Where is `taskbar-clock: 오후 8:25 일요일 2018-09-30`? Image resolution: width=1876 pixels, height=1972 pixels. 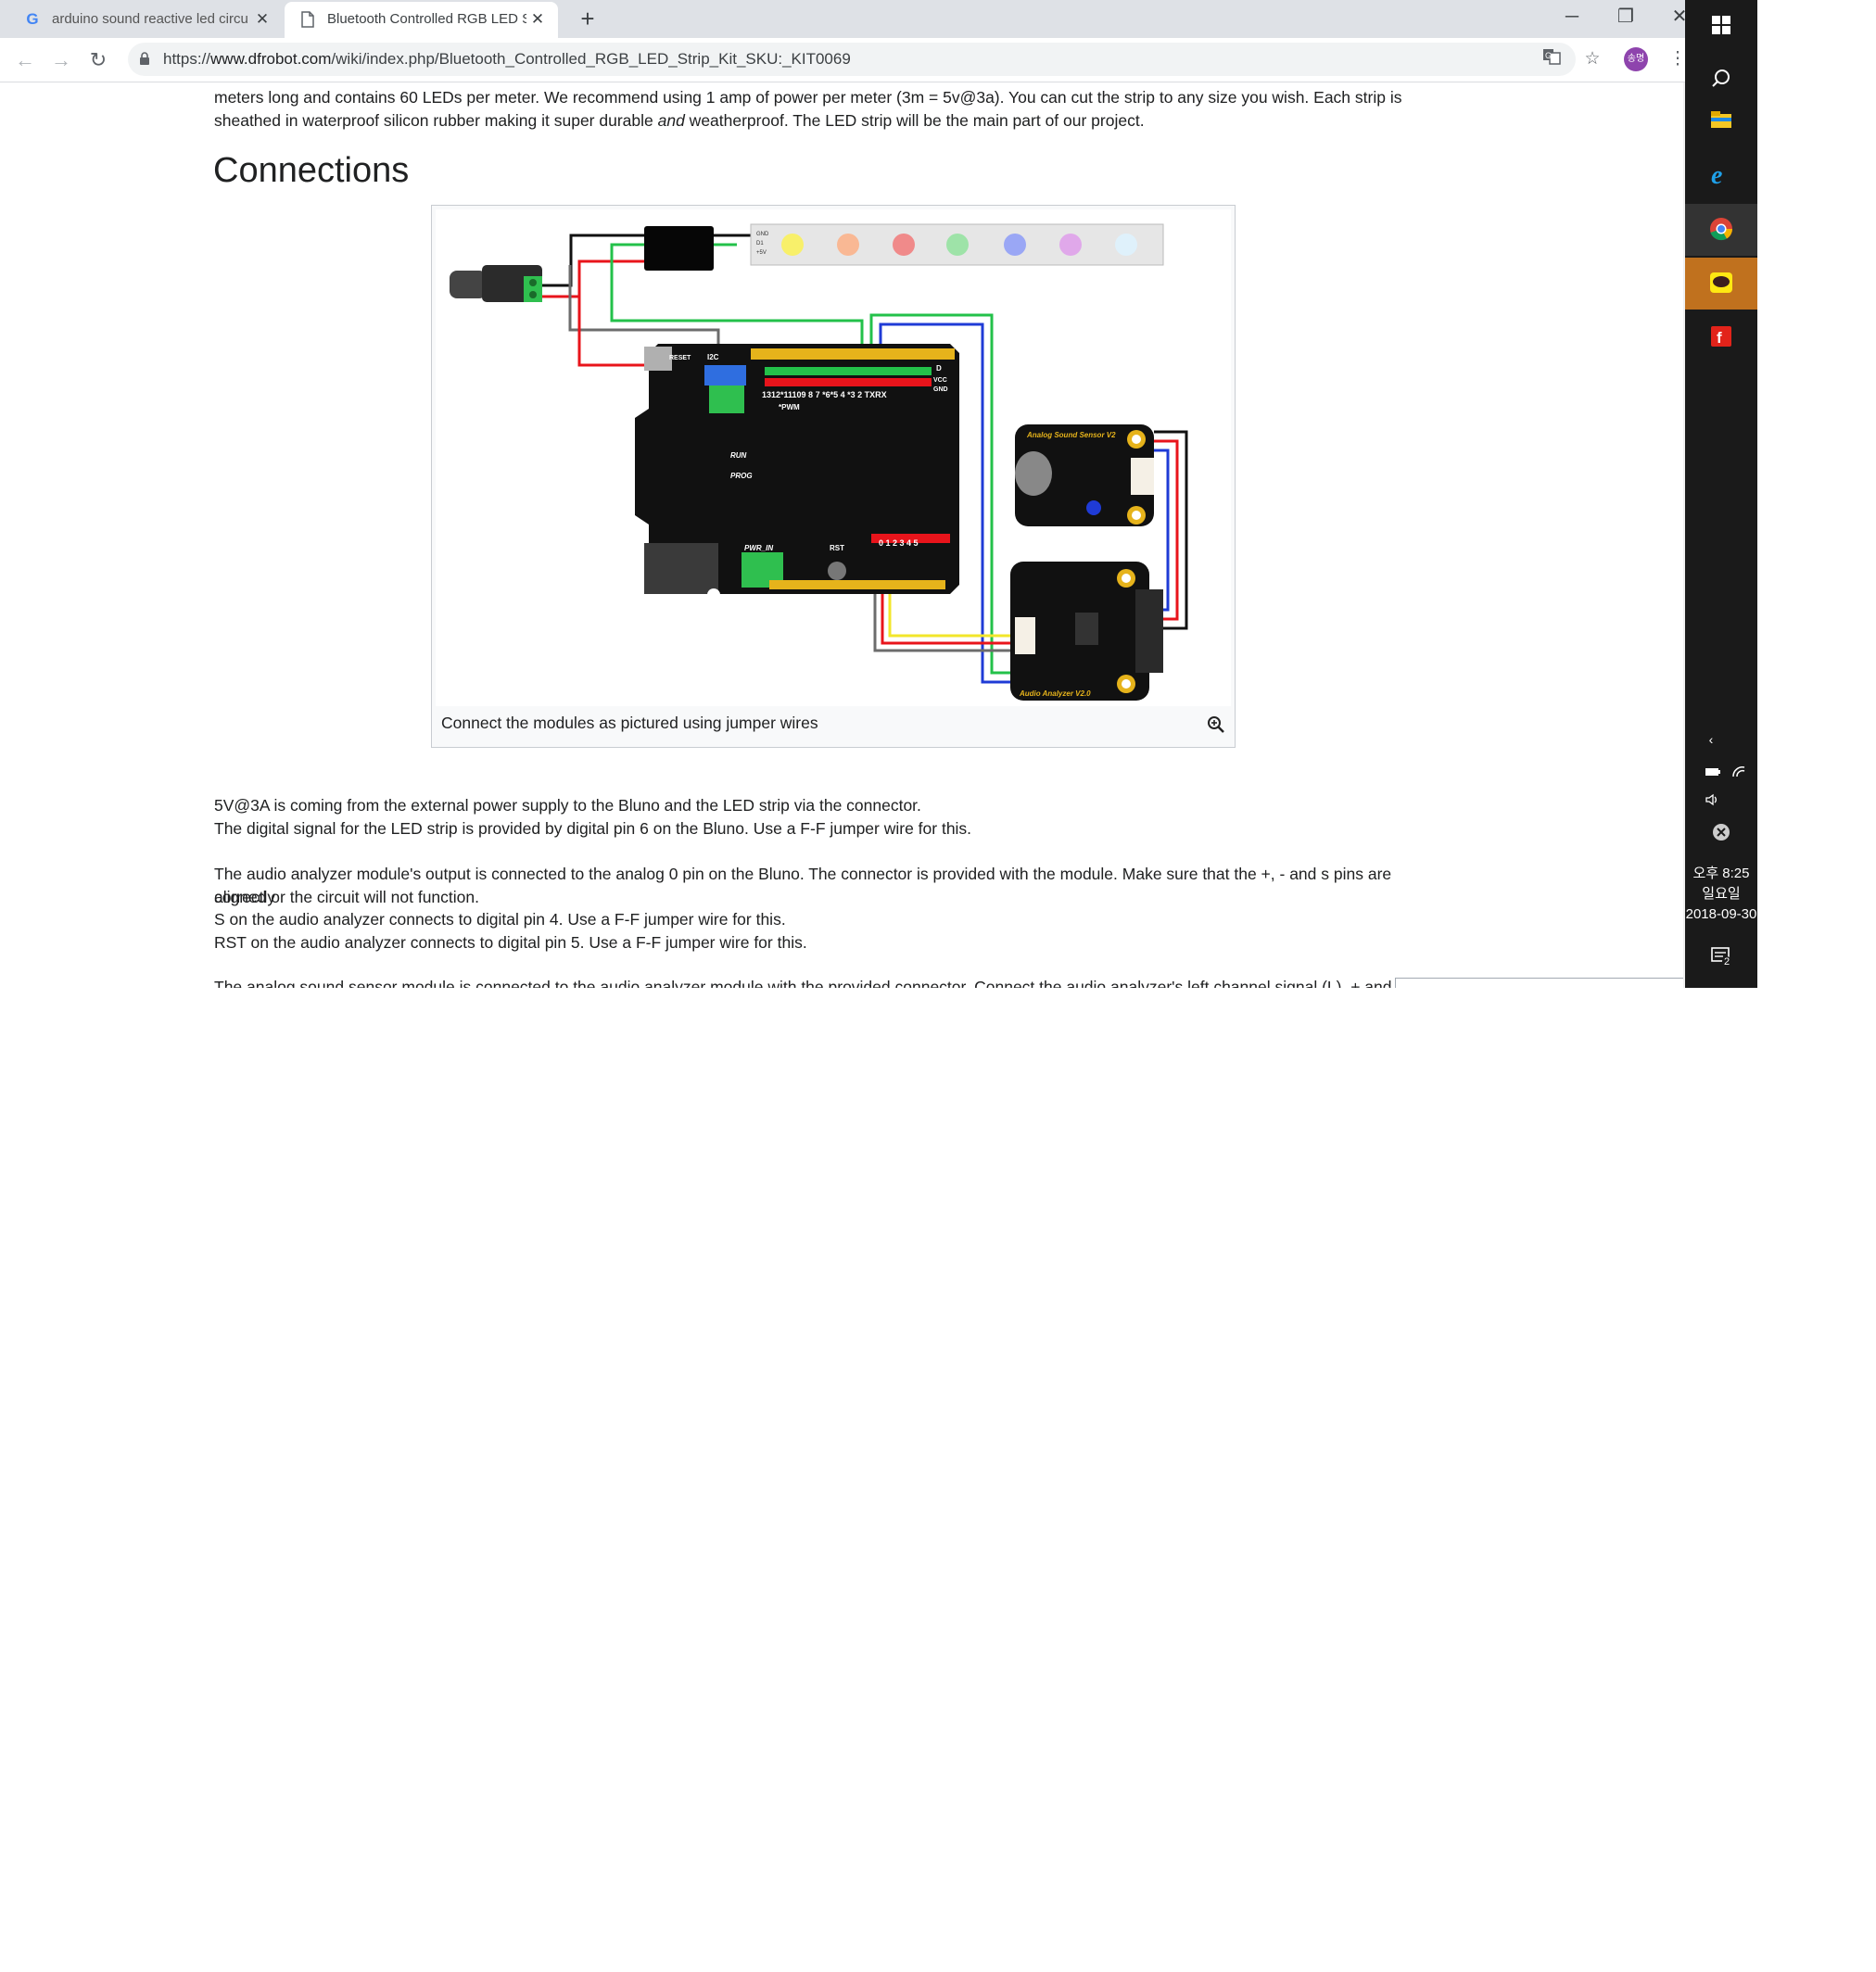
taskbar-clock: 오후 8:25 일요일 2018-09-30 is located at coordinates (1721, 894).